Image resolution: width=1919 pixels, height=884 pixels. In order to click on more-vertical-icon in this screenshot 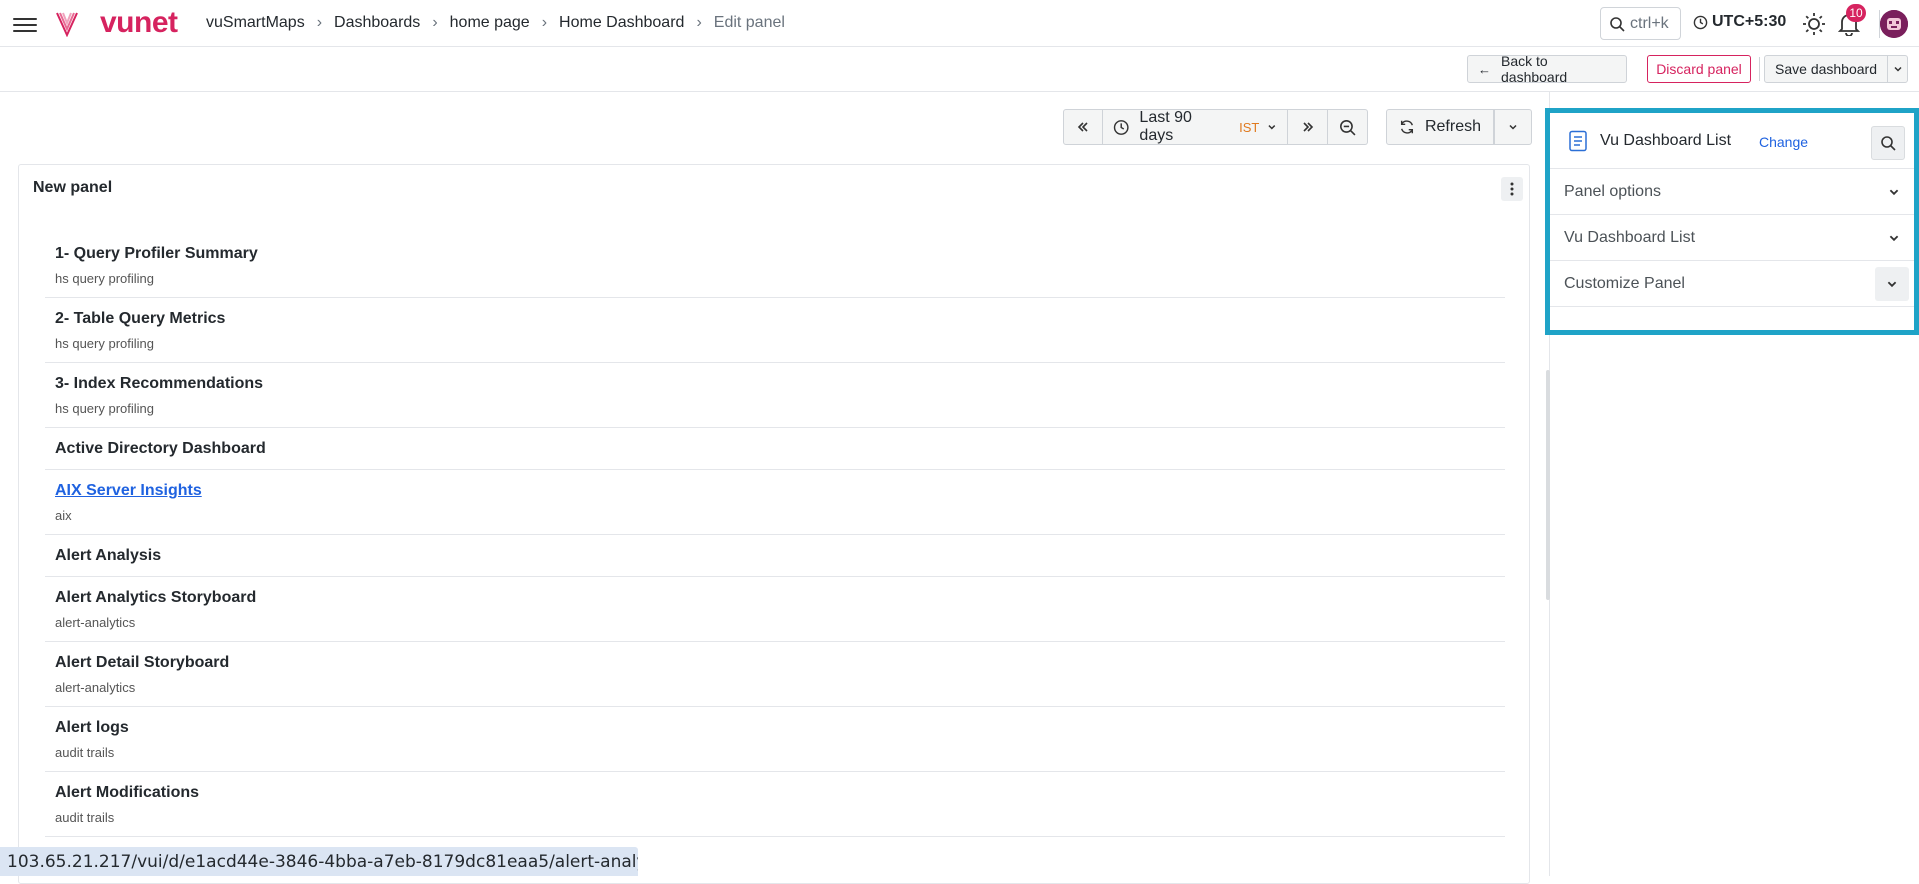, I will do `click(1512, 189)`.